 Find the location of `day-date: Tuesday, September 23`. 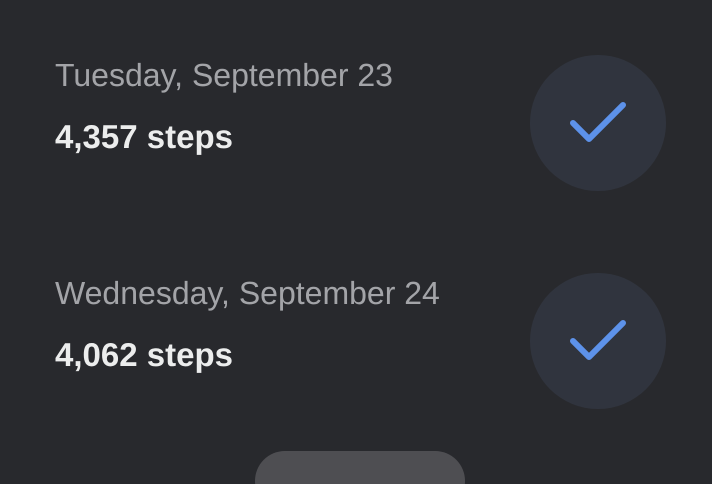

day-date: Tuesday, September 23 is located at coordinates (224, 76).